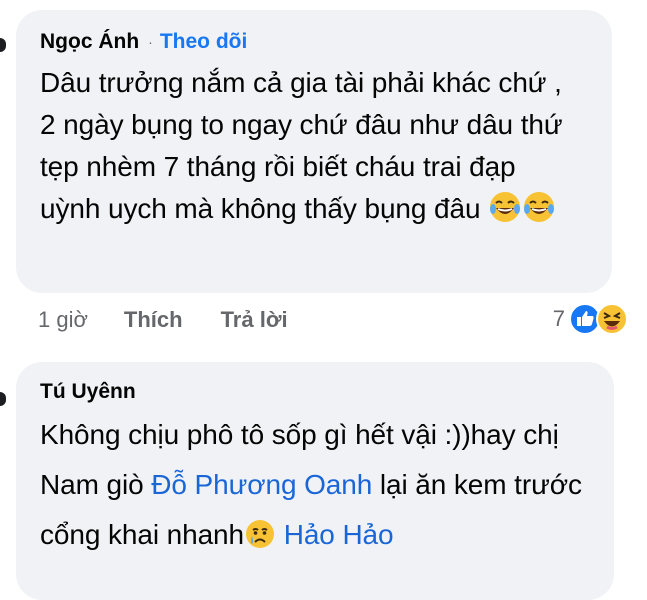 Image resolution: width=647 pixels, height=600 pixels. I want to click on reply-button: Trả lời, so click(254, 320).